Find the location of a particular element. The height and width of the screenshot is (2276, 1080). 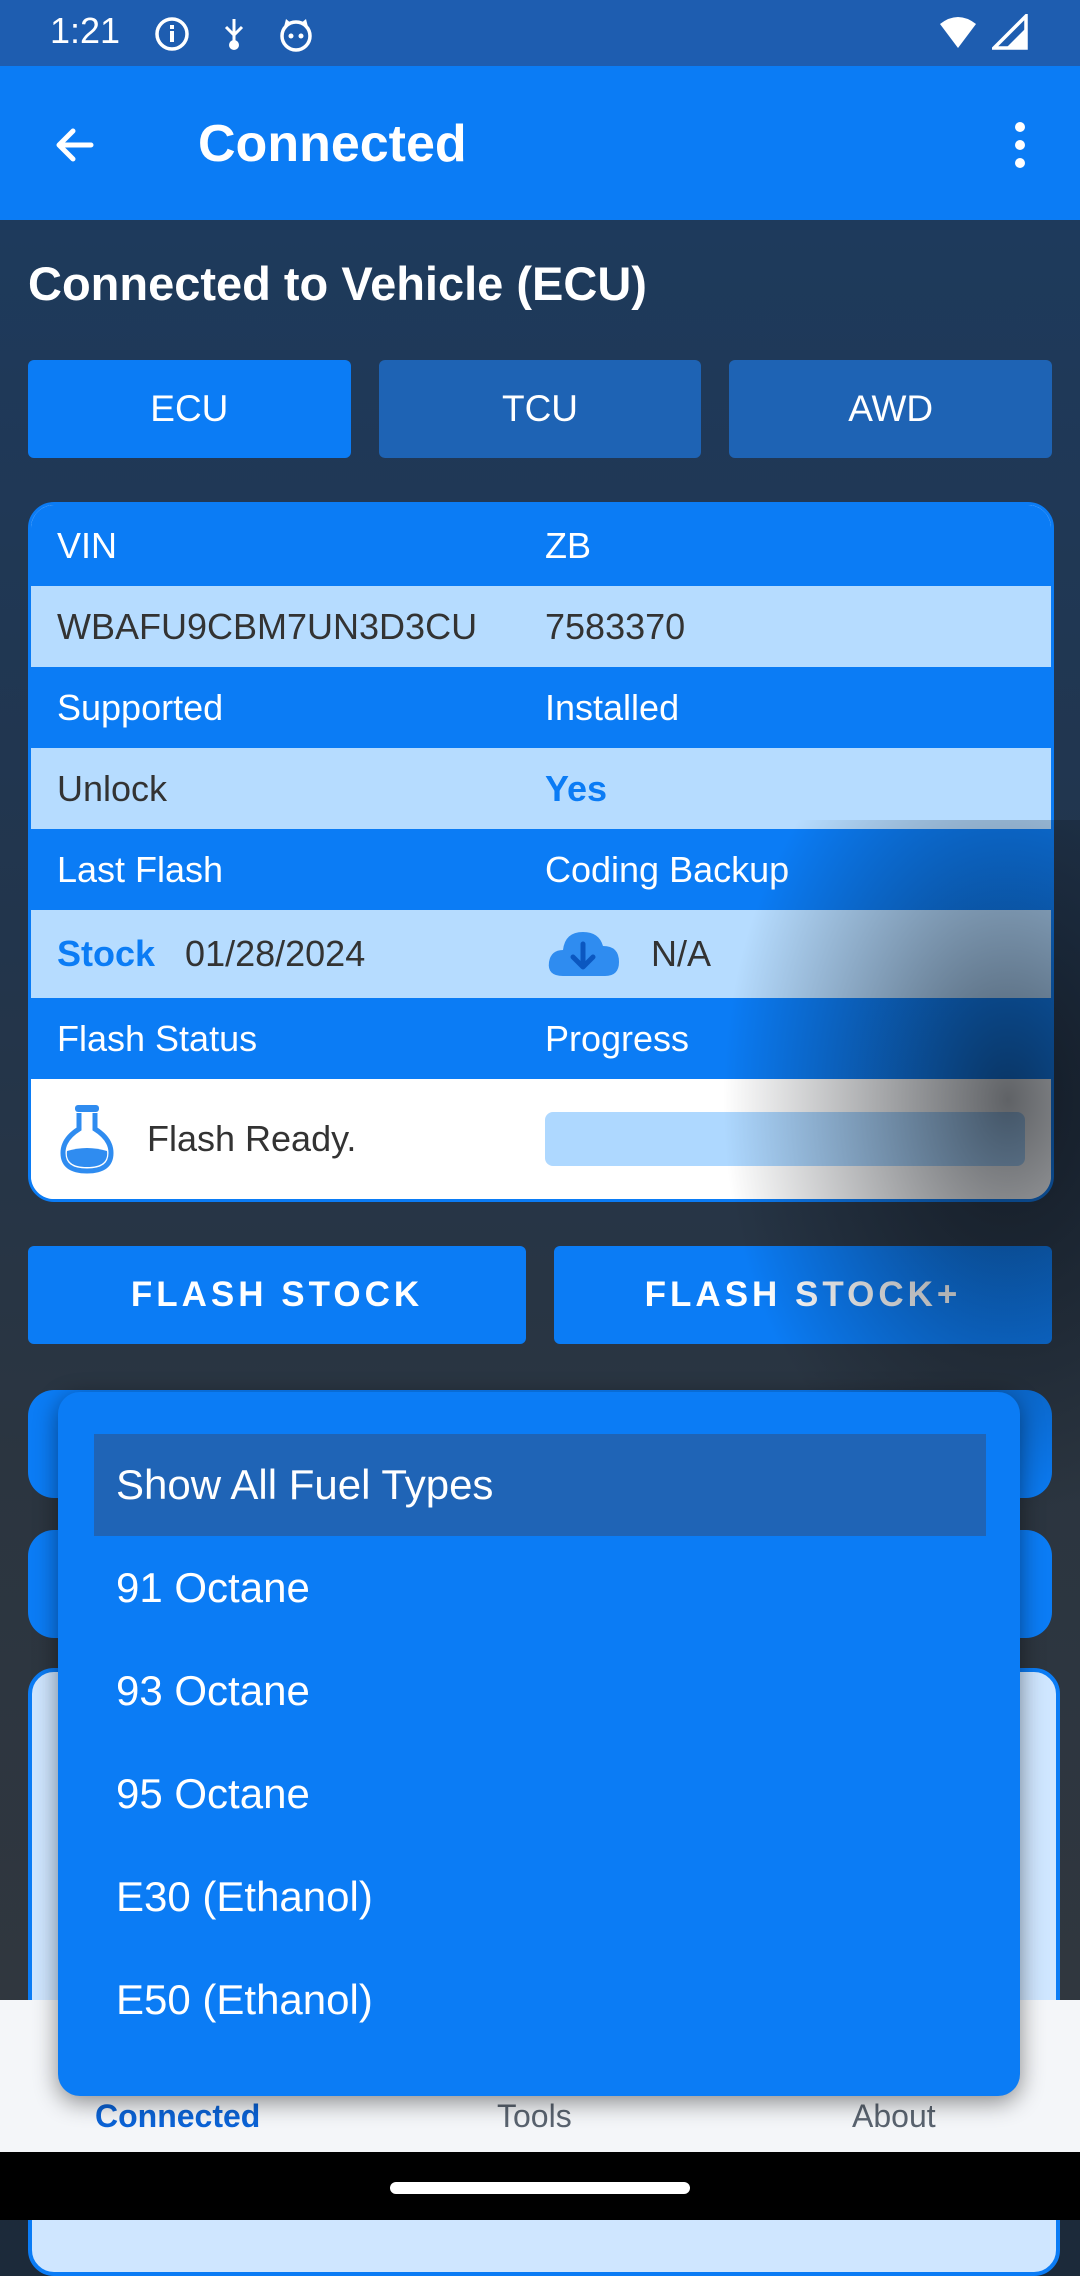

coding-backup-label: Coding Backup is located at coordinates (667, 869).